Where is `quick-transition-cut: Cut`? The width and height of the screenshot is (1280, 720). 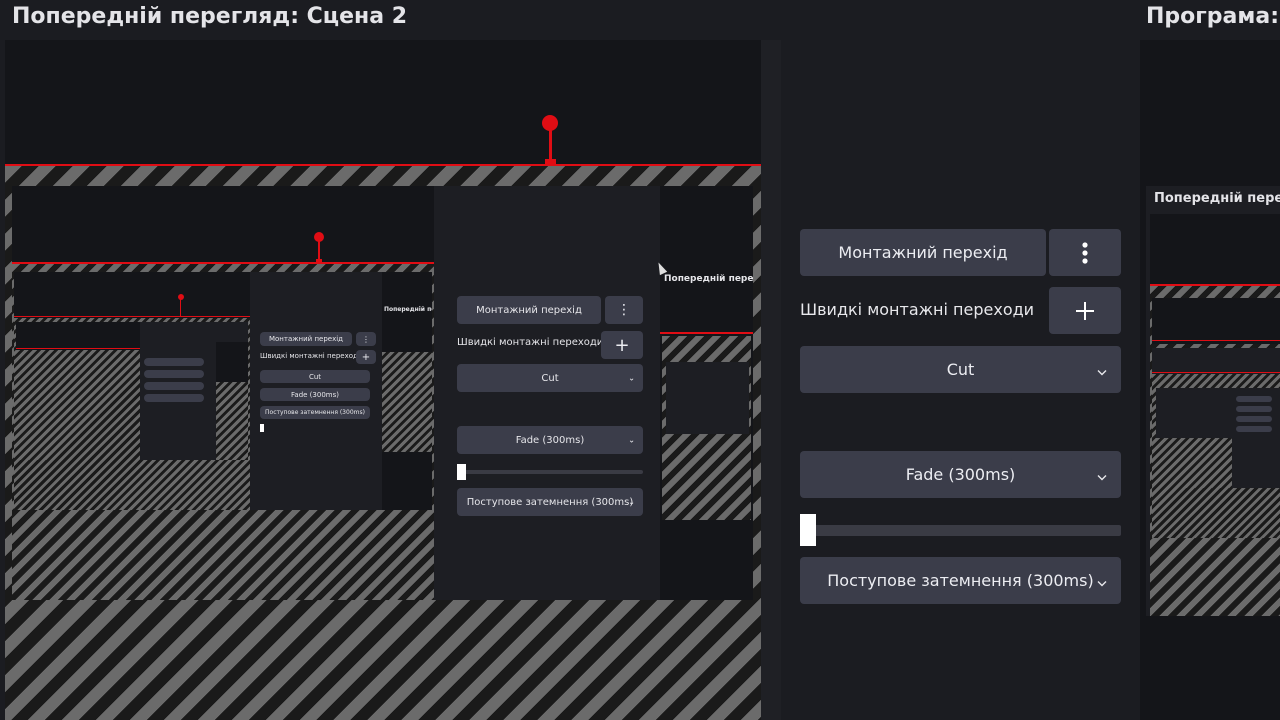
quick-transition-cut: Cut is located at coordinates (960, 369).